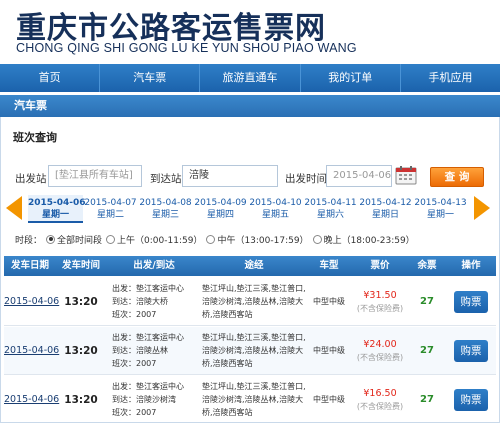  What do you see at coordinates (385, 203) in the screenshot?
I see `date-tab-date: 2015-04-12` at bounding box center [385, 203].